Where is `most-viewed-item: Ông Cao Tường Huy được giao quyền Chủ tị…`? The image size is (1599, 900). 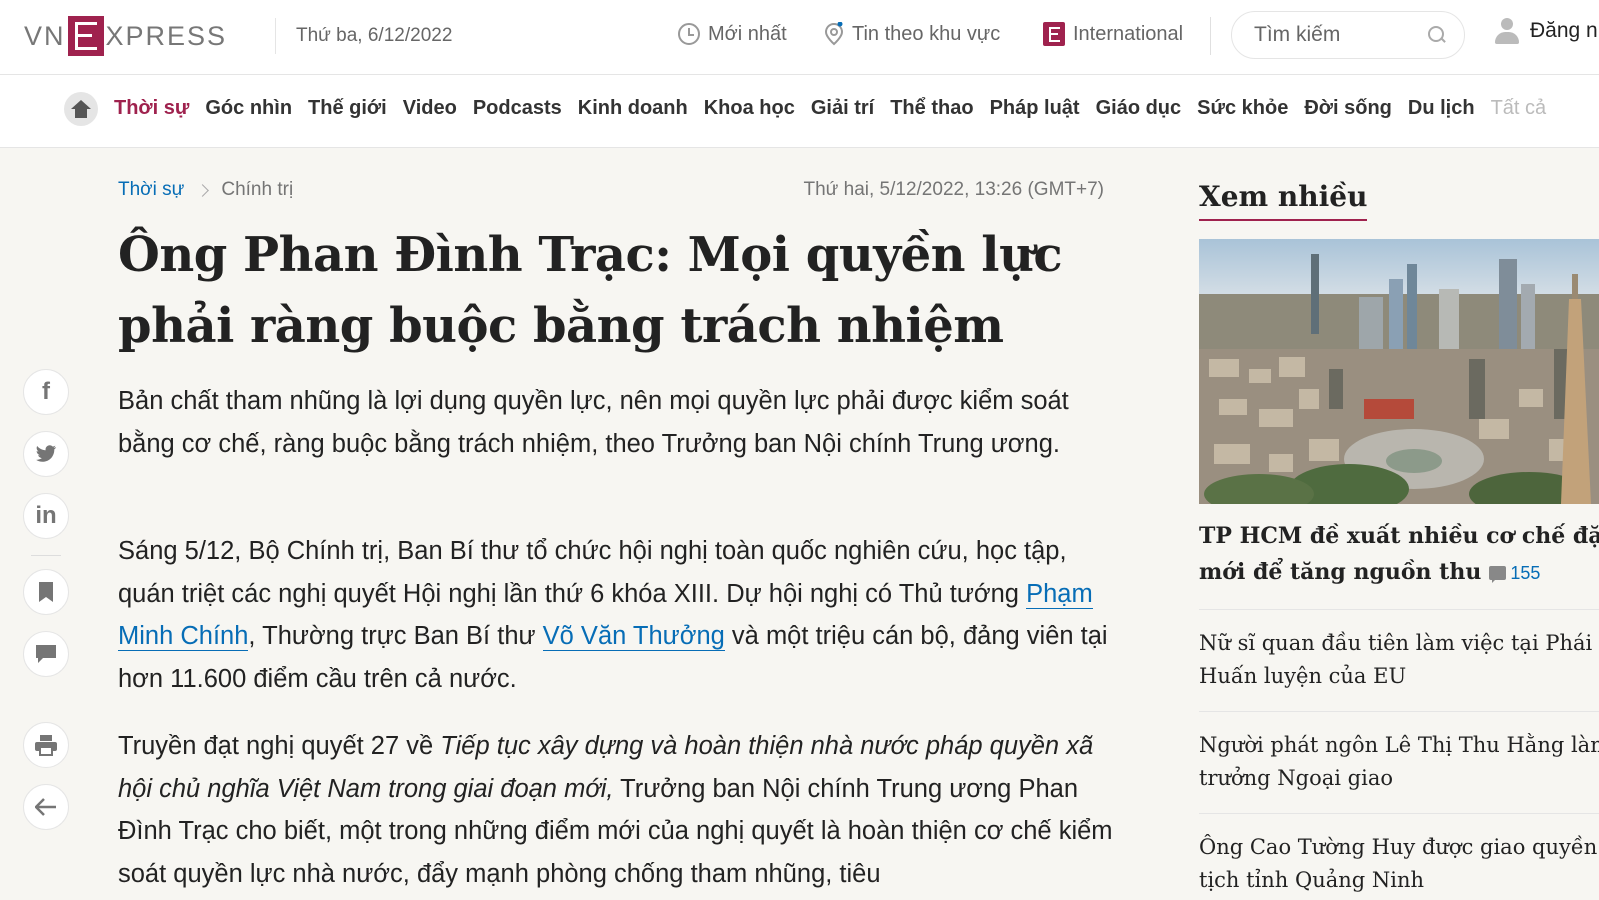 most-viewed-item: Ông Cao Tường Huy được giao quyền Chủ tị… is located at coordinates (1399, 864).